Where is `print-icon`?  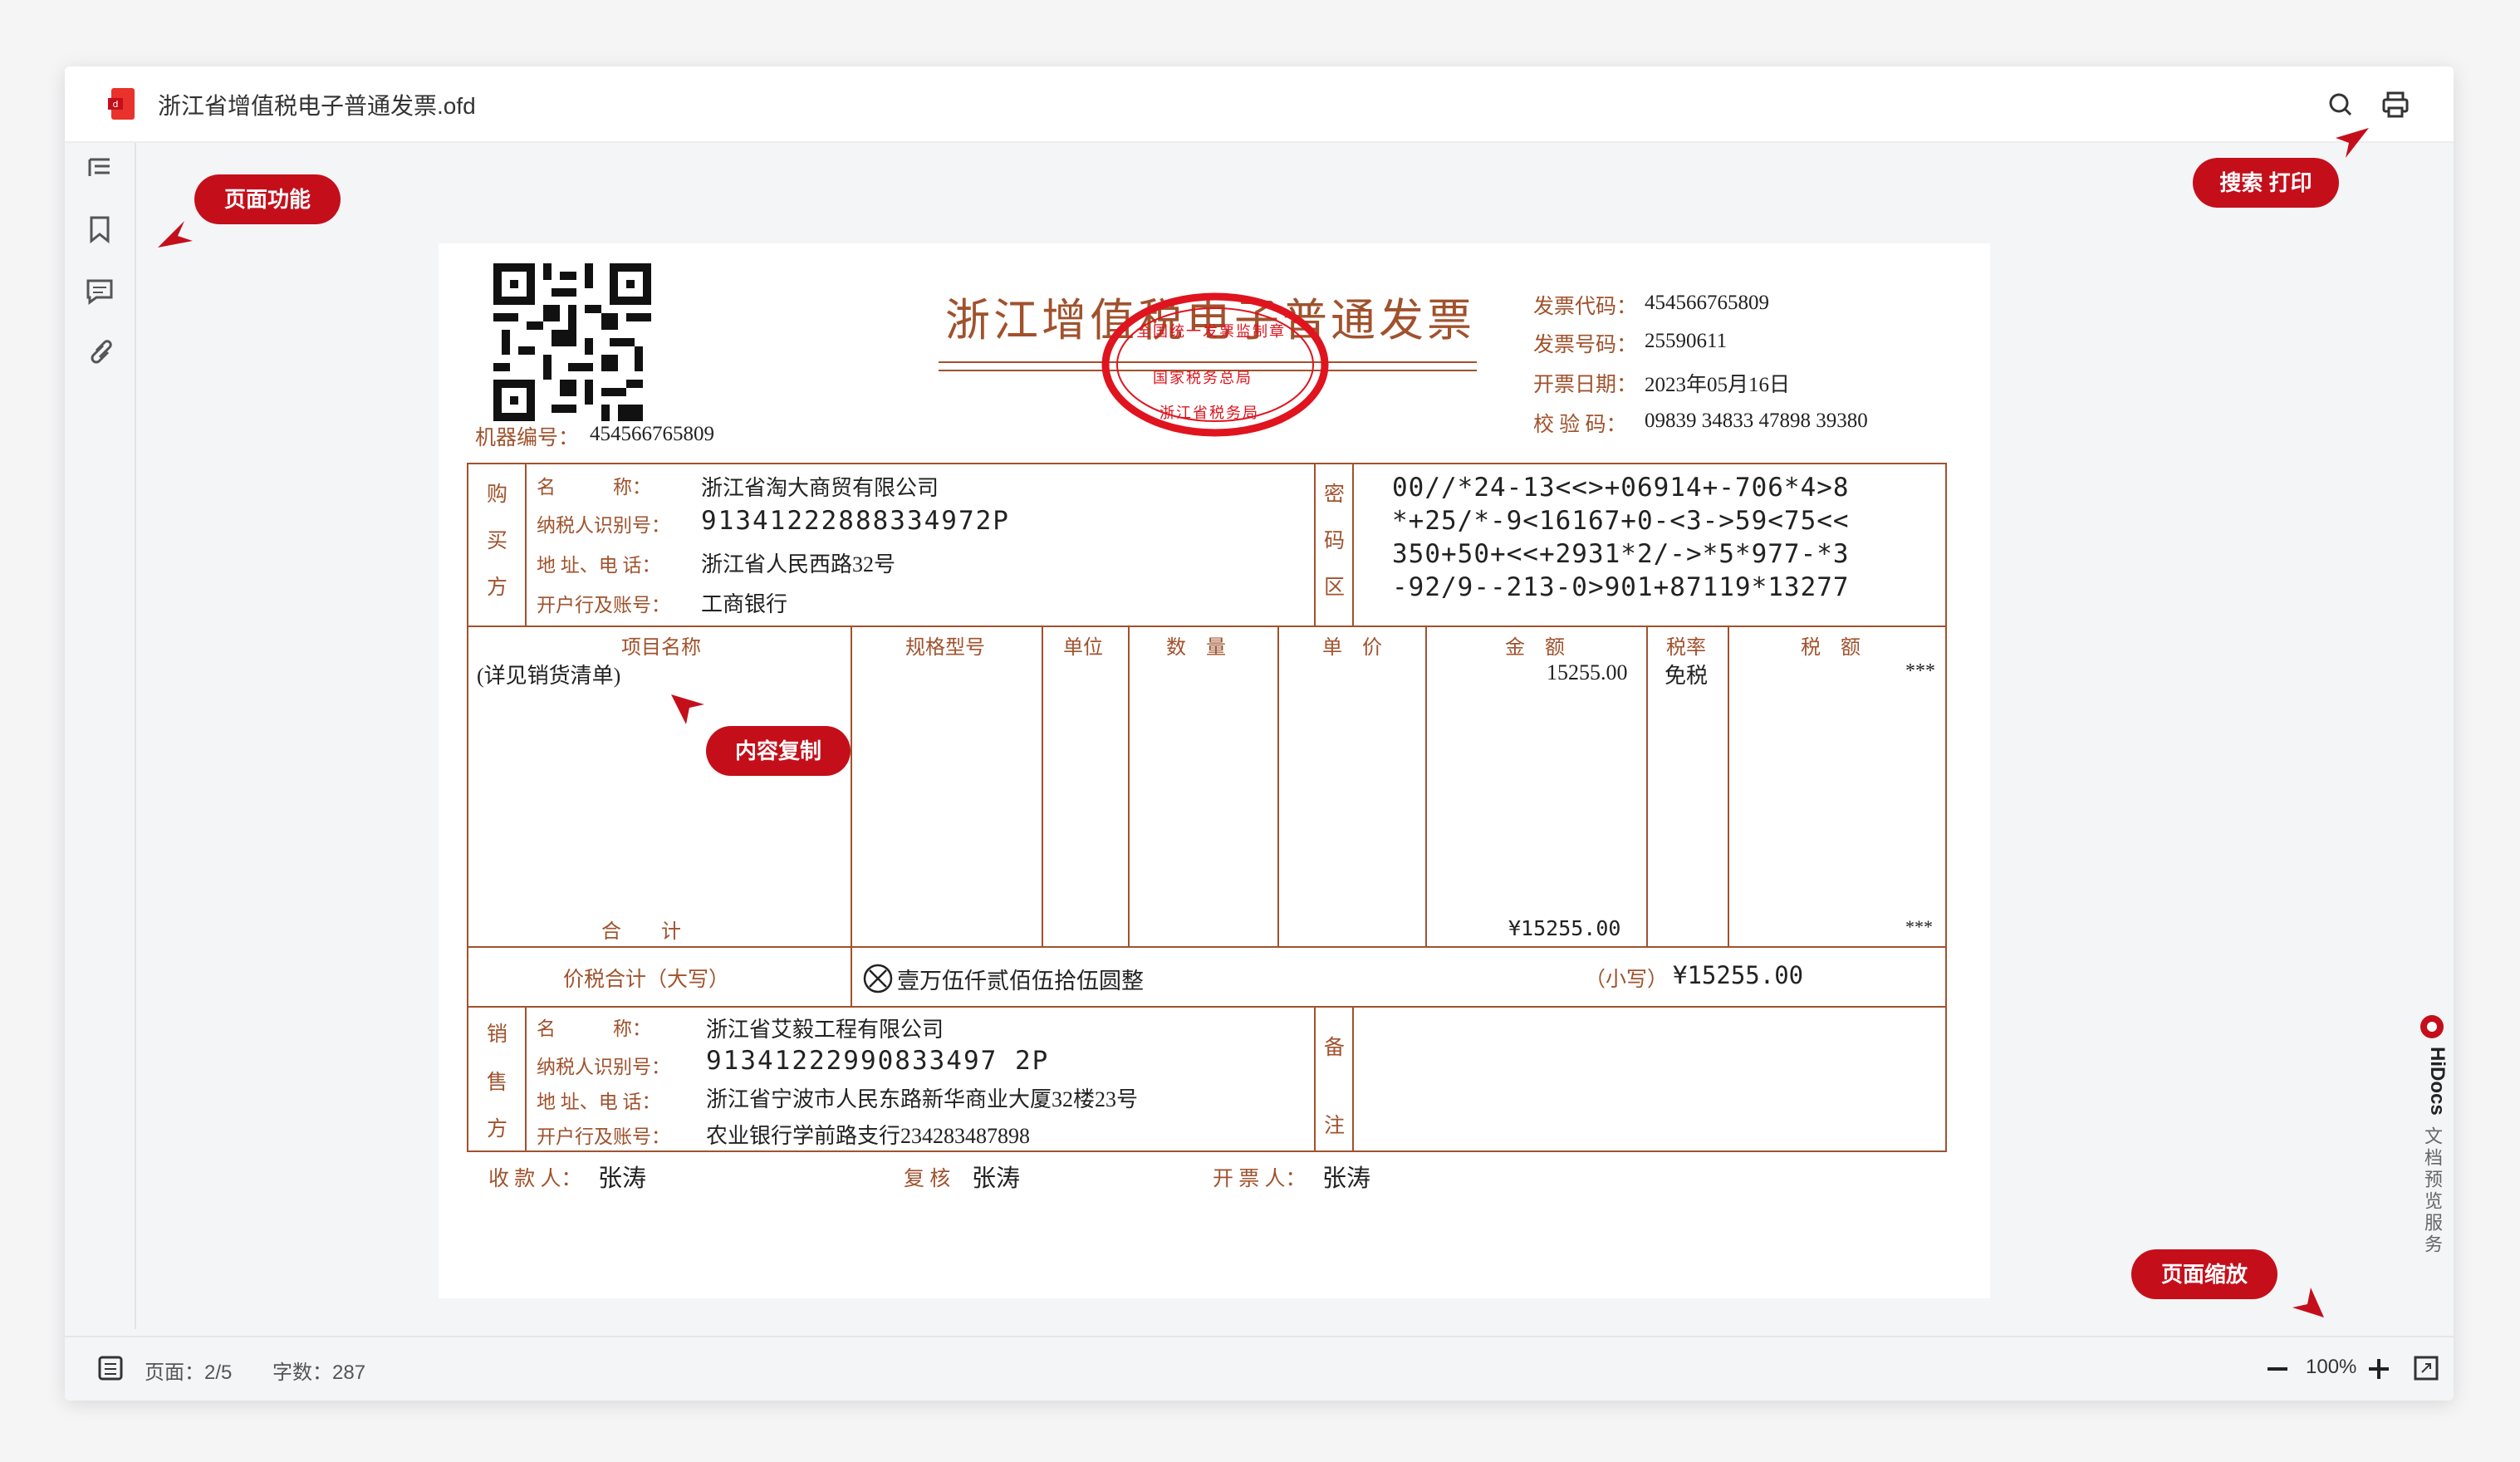
print-icon is located at coordinates (2395, 104).